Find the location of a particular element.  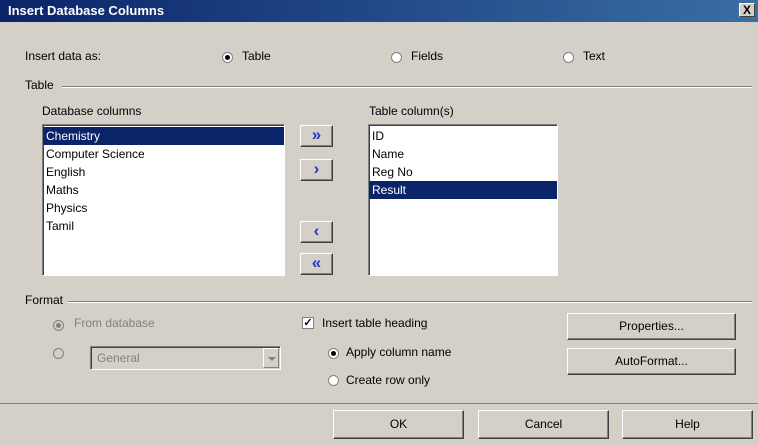

table-group-divider is located at coordinates (407, 87).